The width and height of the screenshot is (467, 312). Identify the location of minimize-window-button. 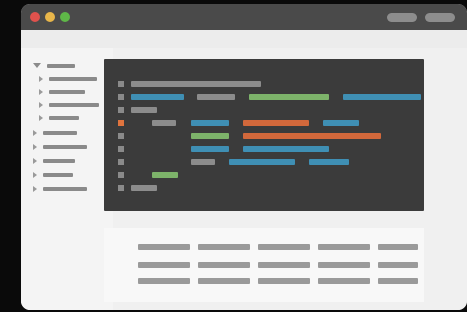
(50, 17).